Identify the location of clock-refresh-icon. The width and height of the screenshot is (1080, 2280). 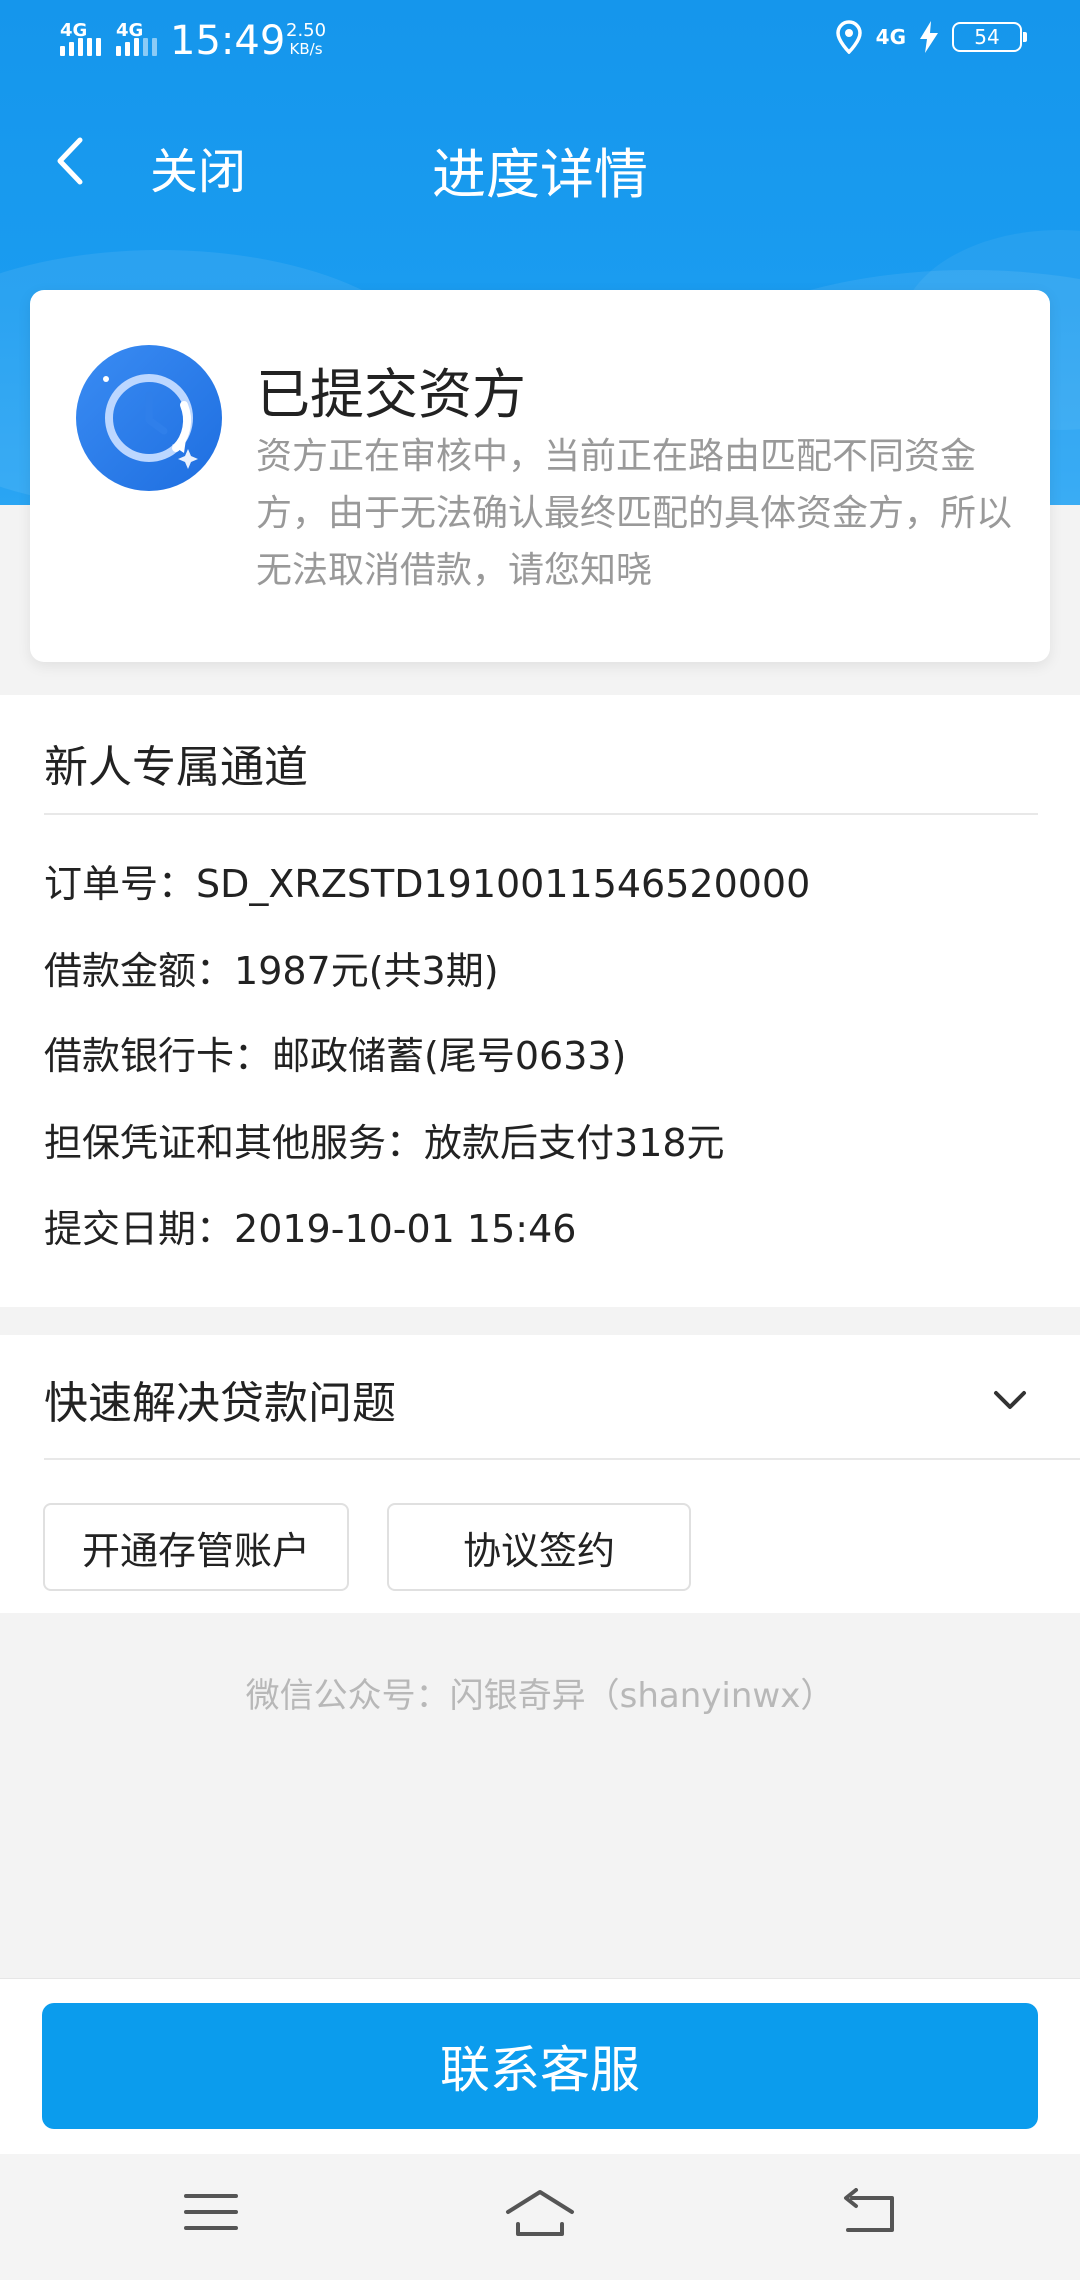
(149, 418).